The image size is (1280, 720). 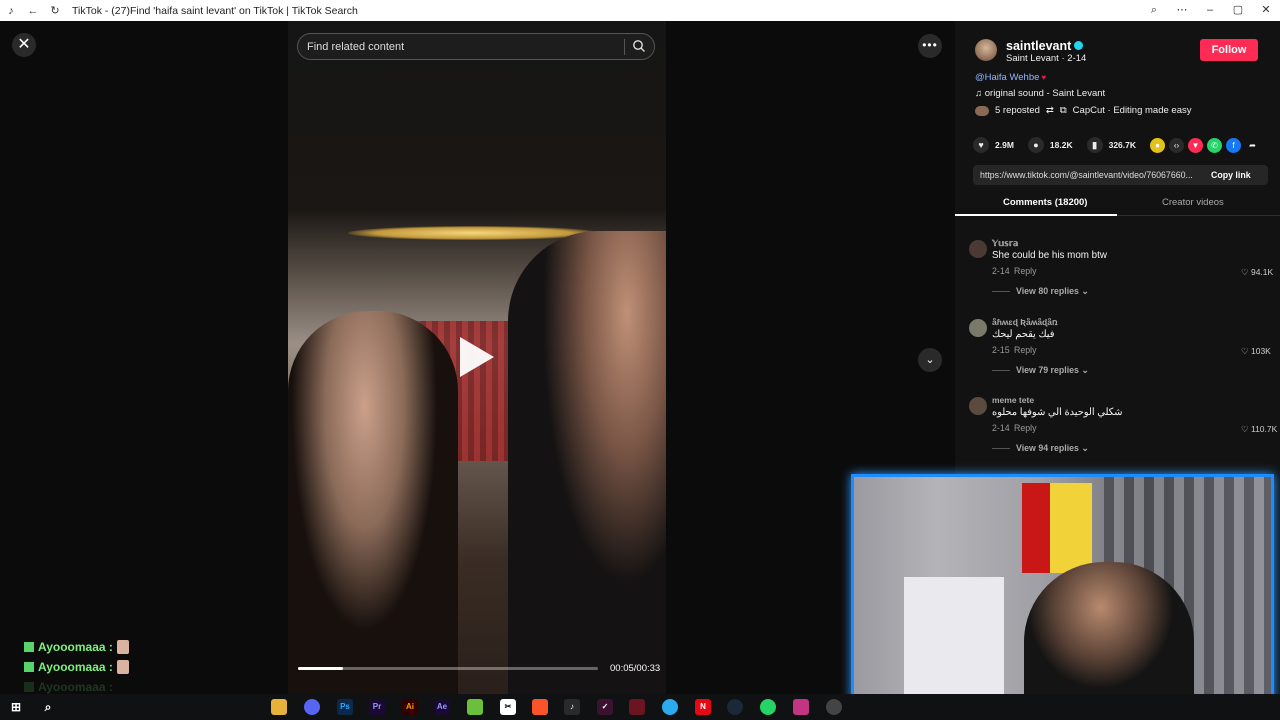 What do you see at coordinates (1238, 10) in the screenshot?
I see `maximize-button: ▢` at bounding box center [1238, 10].